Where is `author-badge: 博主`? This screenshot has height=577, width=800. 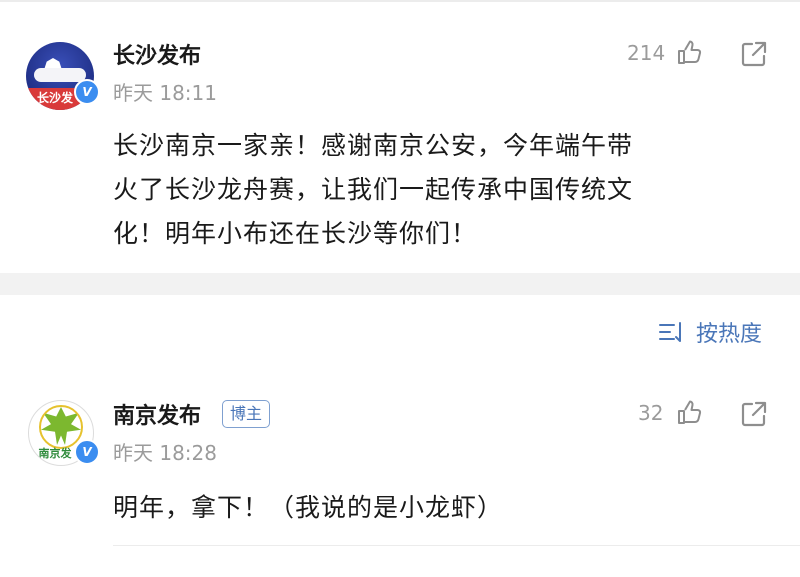
author-badge: 博主 is located at coordinates (246, 414).